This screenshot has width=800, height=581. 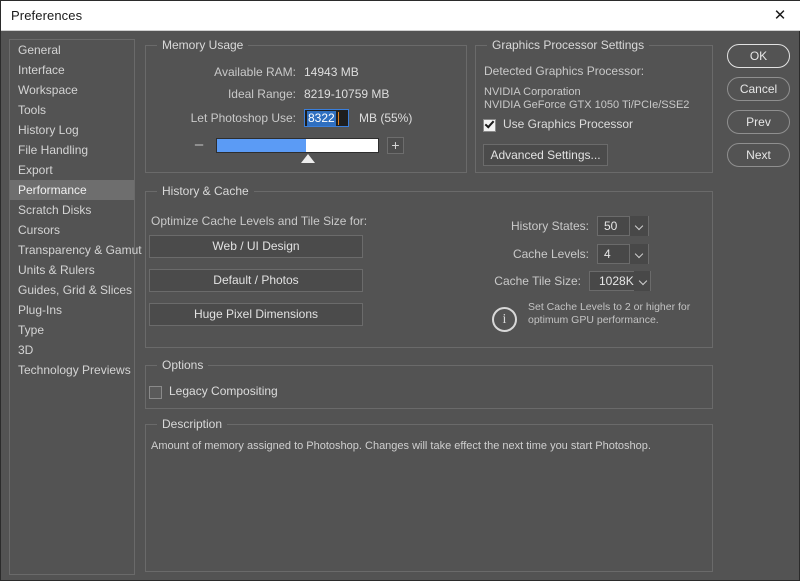 I want to click on close-icon: ✕, so click(x=780, y=16).